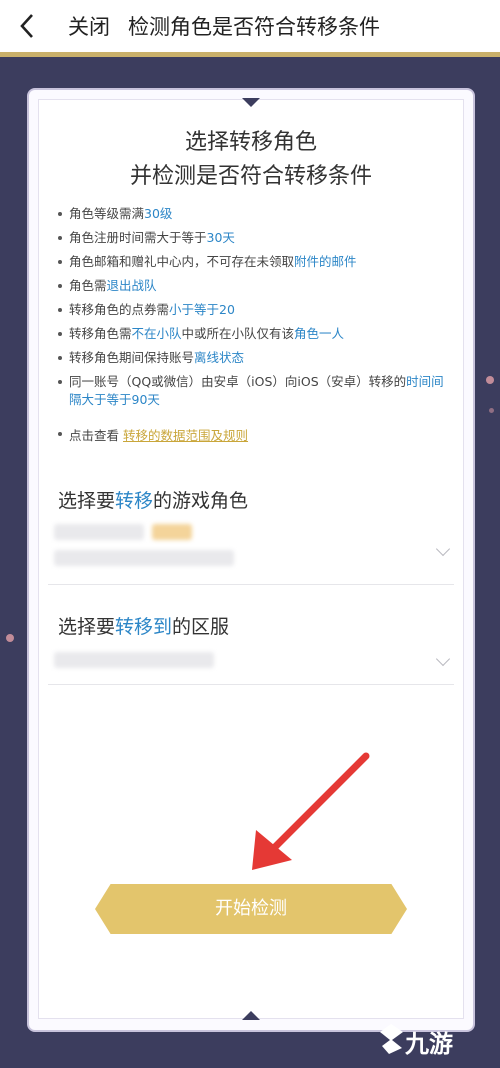  Describe the element at coordinates (251, 664) in the screenshot. I see `server-select` at that location.